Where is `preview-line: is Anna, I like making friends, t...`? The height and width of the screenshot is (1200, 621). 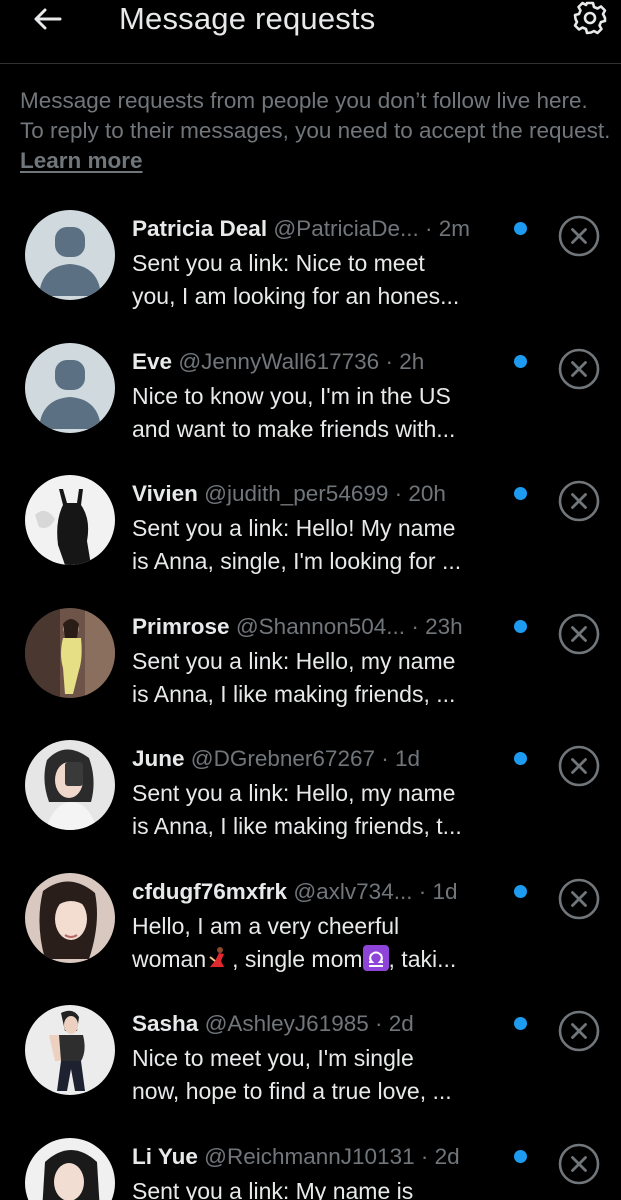
preview-line: is Anna, I like making friends, t... is located at coordinates (297, 826).